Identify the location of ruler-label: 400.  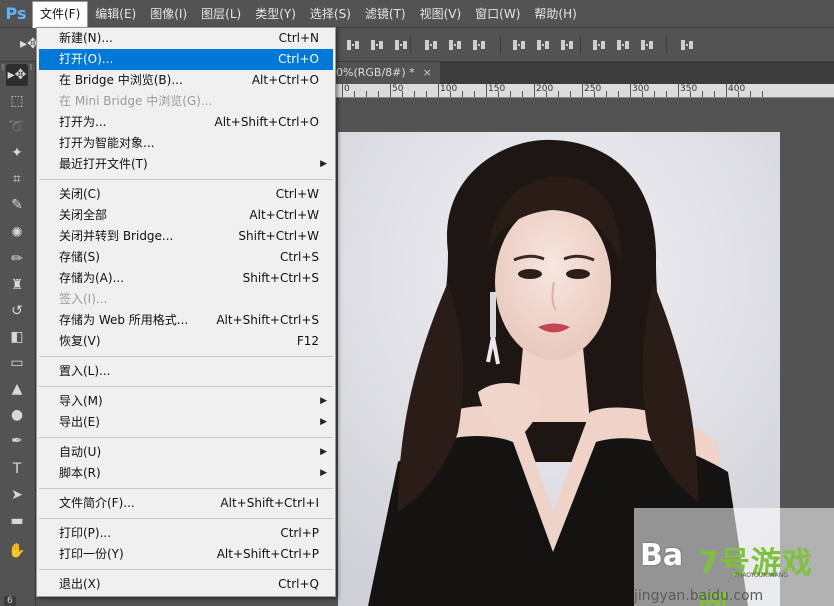
(737, 89).